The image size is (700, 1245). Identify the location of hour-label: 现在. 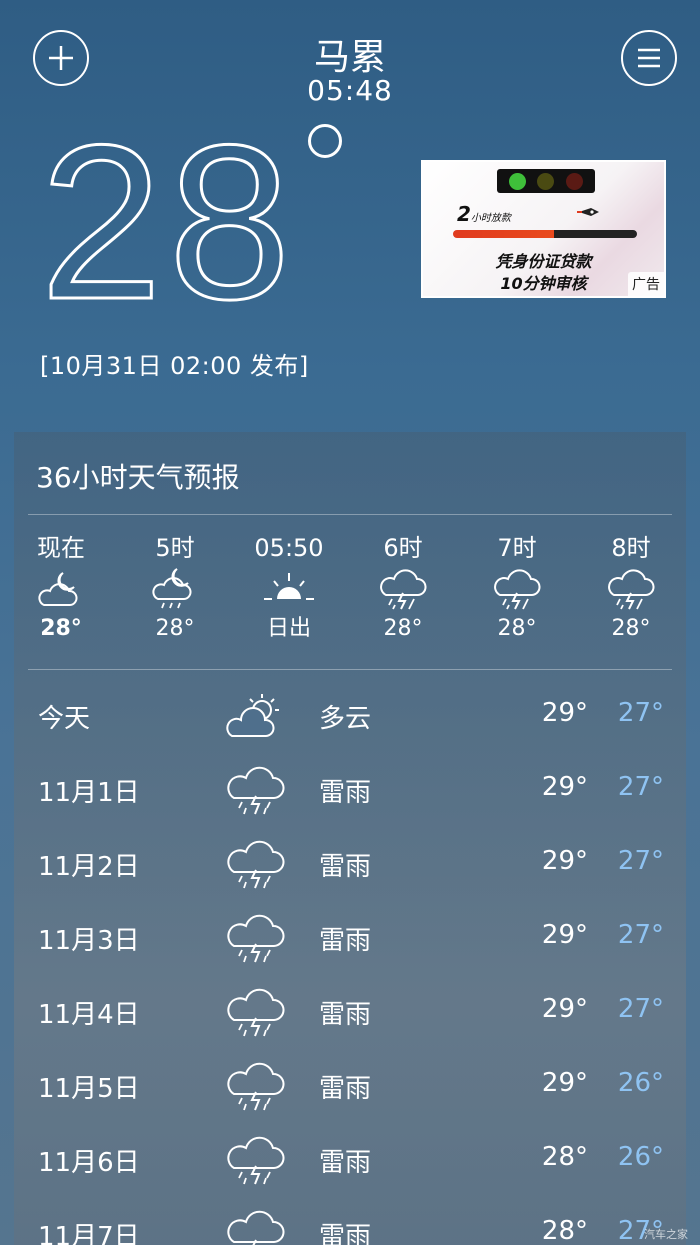
(61, 548).